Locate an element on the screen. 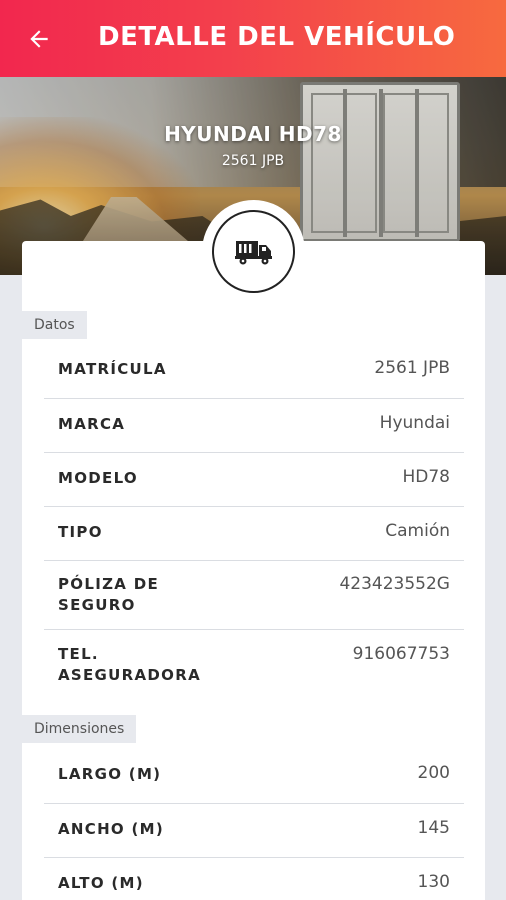  row-marca: MARCA Hyundai is located at coordinates (254, 426).